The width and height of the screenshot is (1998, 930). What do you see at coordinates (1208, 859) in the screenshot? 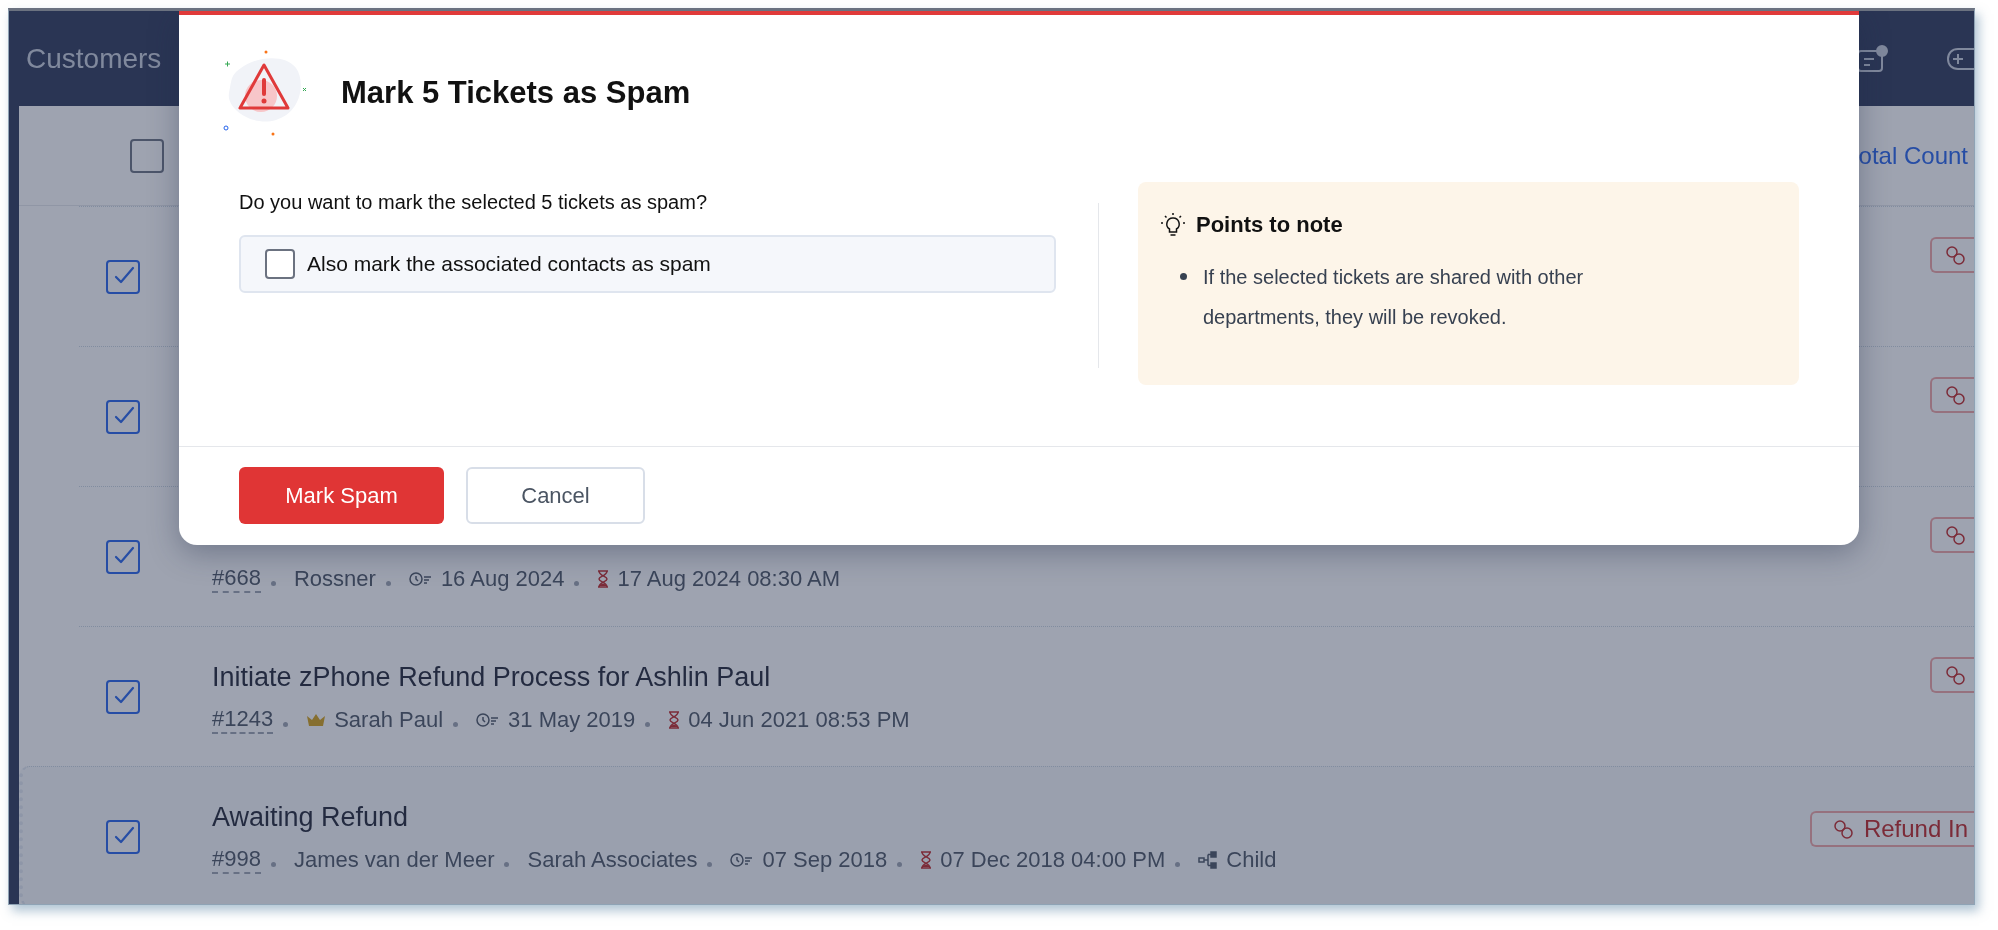
I see `hierarchy-icon` at bounding box center [1208, 859].